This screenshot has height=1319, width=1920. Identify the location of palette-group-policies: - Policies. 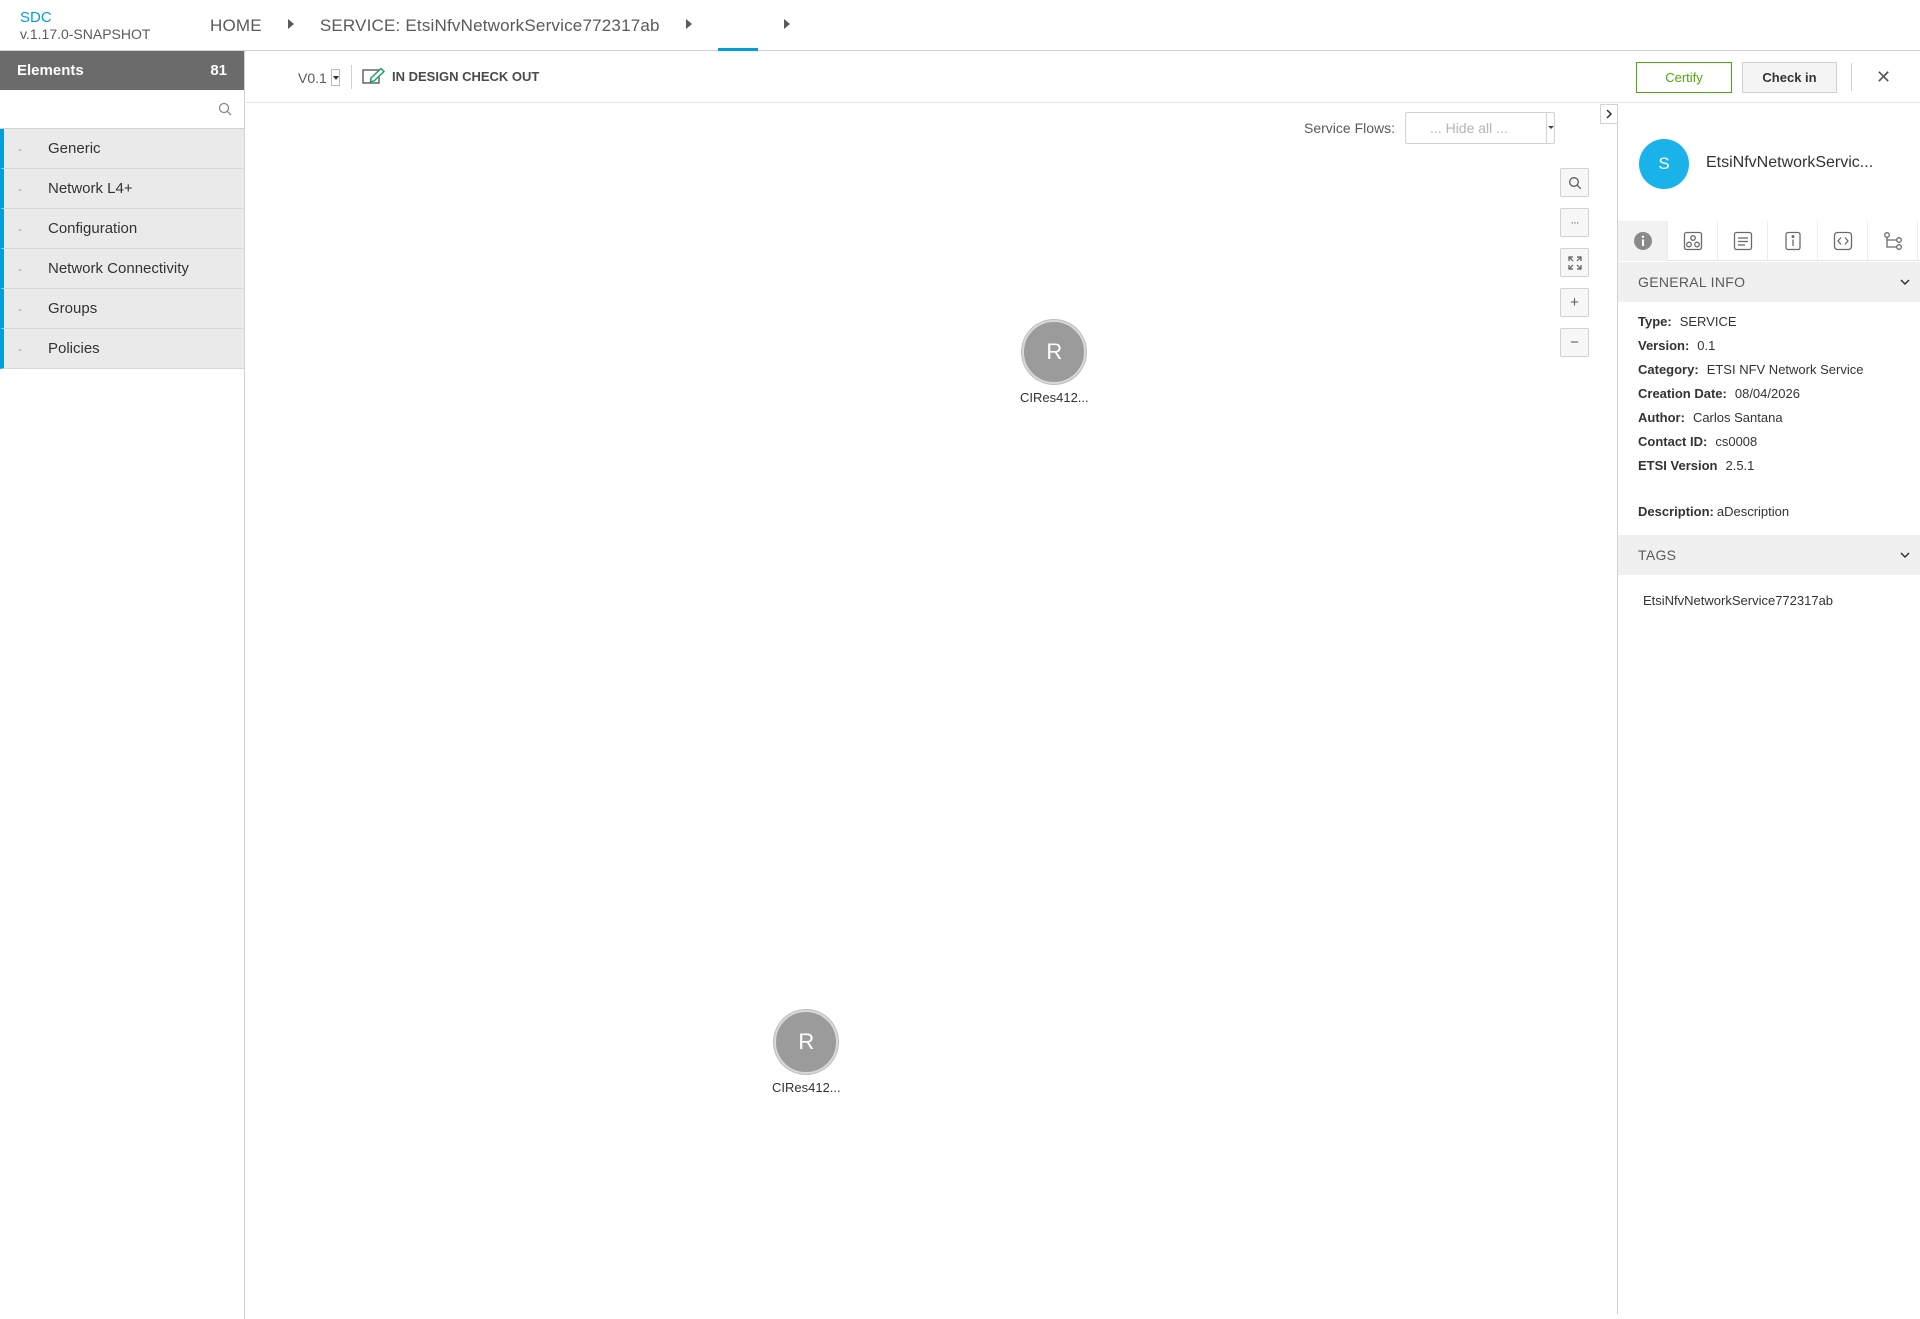
(122, 349).